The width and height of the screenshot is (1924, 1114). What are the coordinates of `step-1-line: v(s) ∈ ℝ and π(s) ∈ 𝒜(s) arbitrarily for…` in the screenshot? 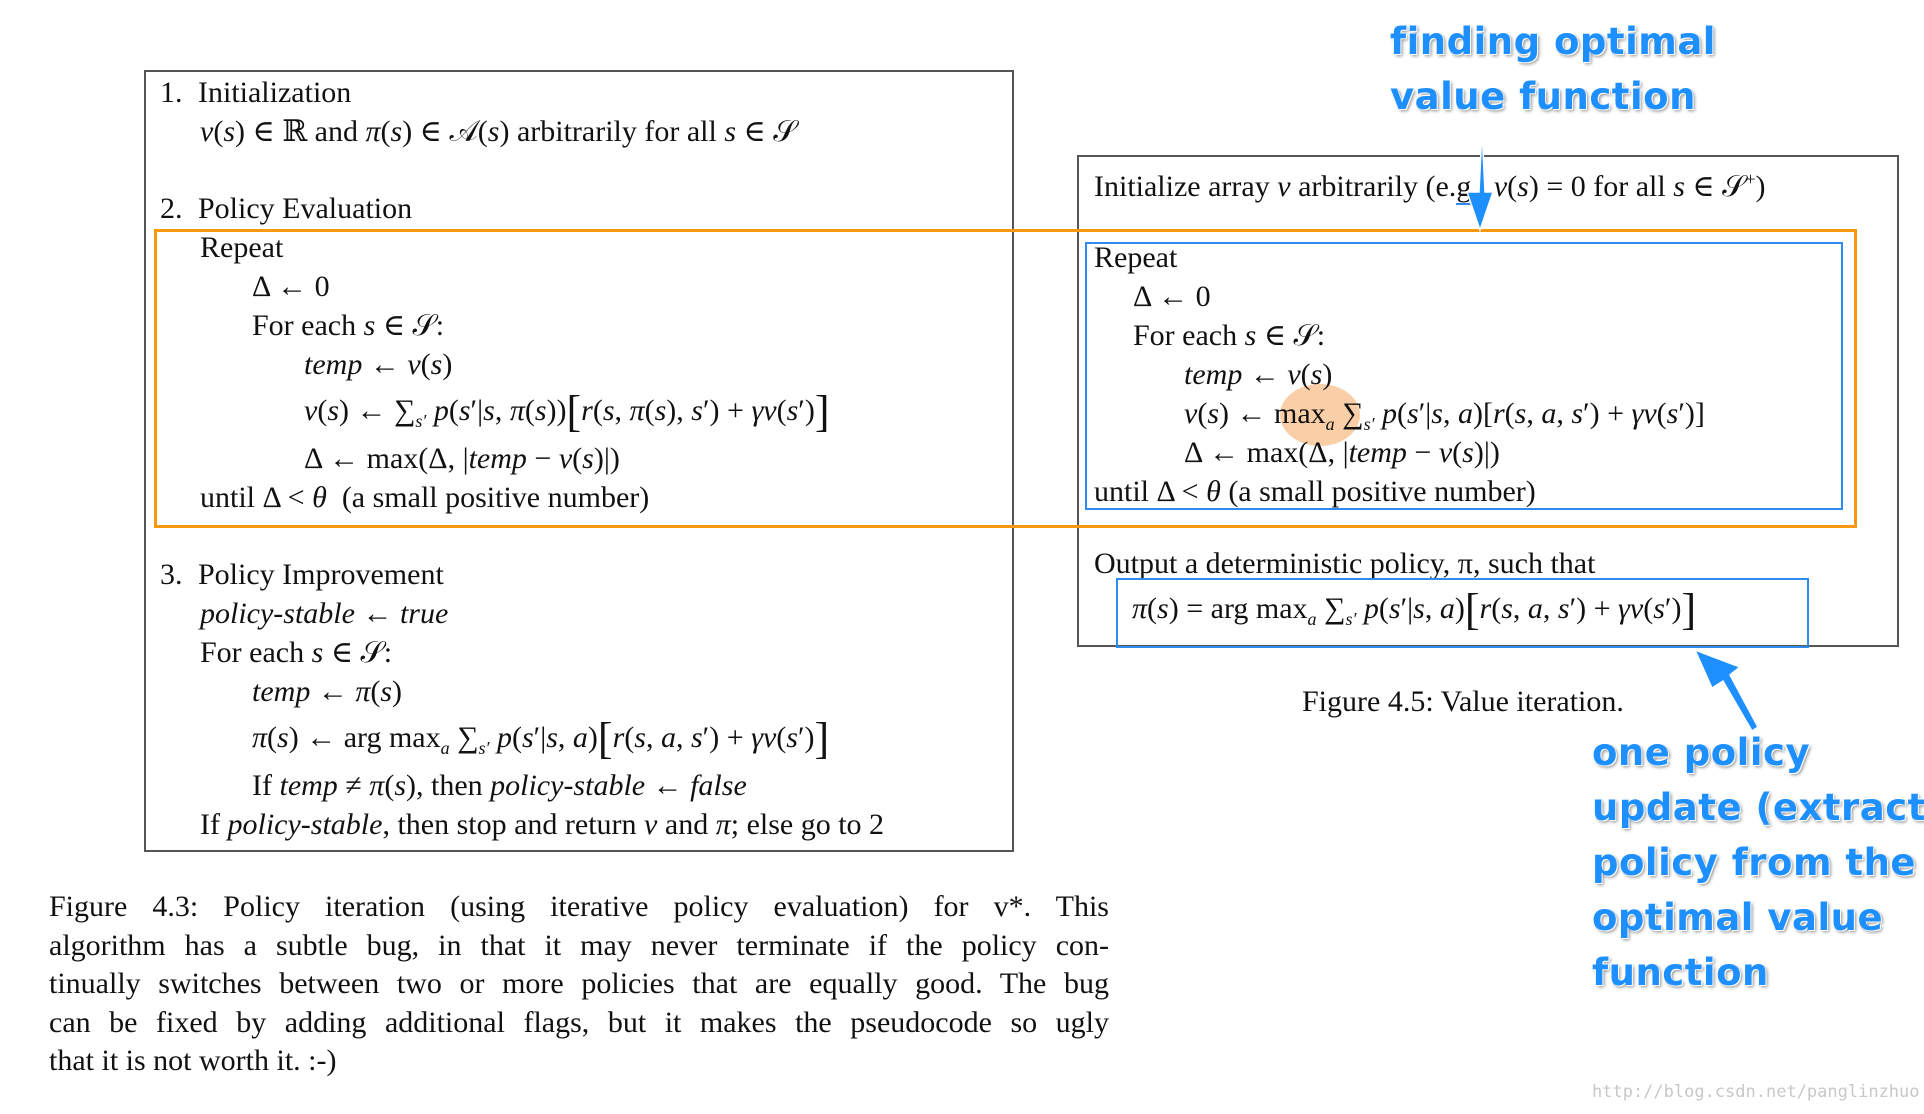 It's located at (498, 131).